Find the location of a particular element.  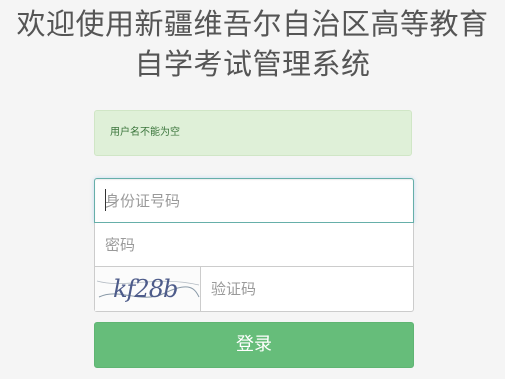

title-line-1: 欢迎使用新疆维吾尔自治区高等教育 is located at coordinates (252, 24).